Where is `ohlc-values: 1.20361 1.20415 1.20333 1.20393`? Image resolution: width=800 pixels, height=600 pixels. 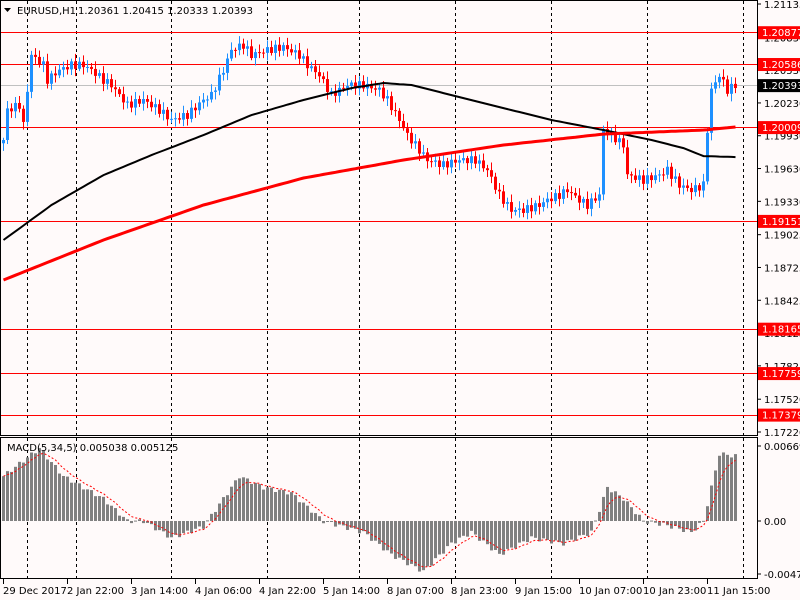
ohlc-values: 1.20361 1.20415 1.20333 1.20393 is located at coordinates (165, 11).